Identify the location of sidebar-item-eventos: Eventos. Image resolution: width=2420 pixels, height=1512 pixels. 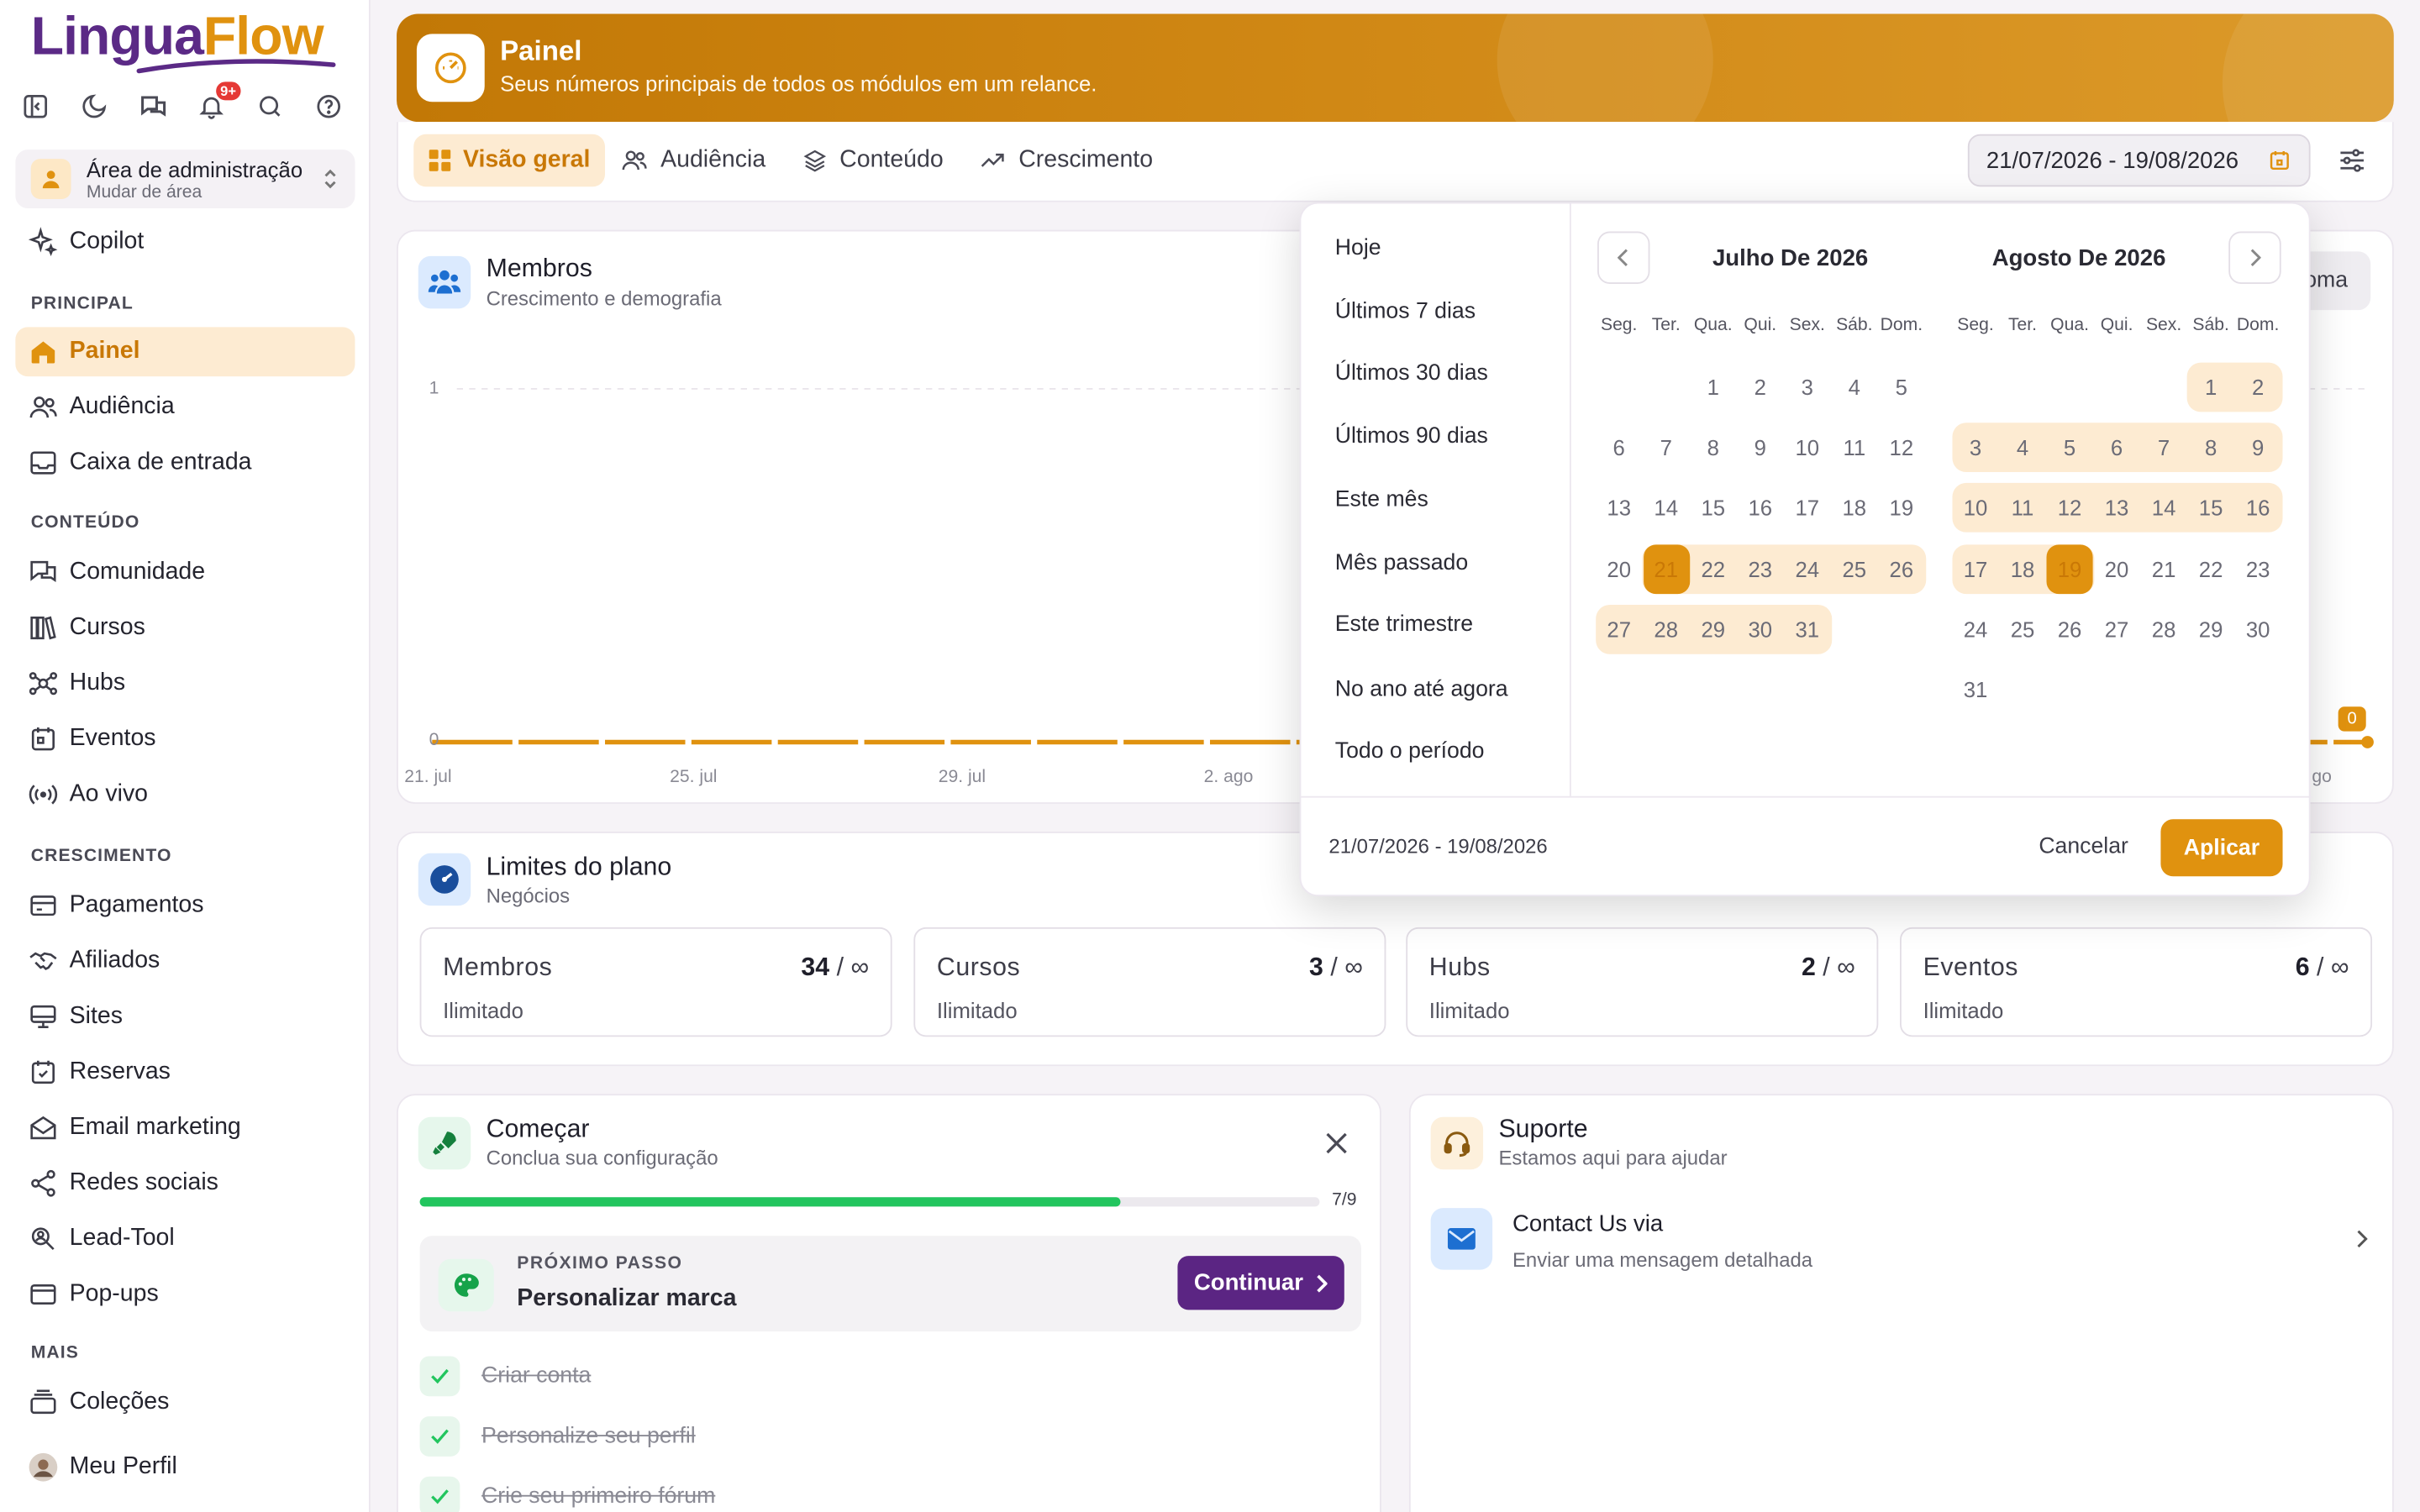
(185, 739).